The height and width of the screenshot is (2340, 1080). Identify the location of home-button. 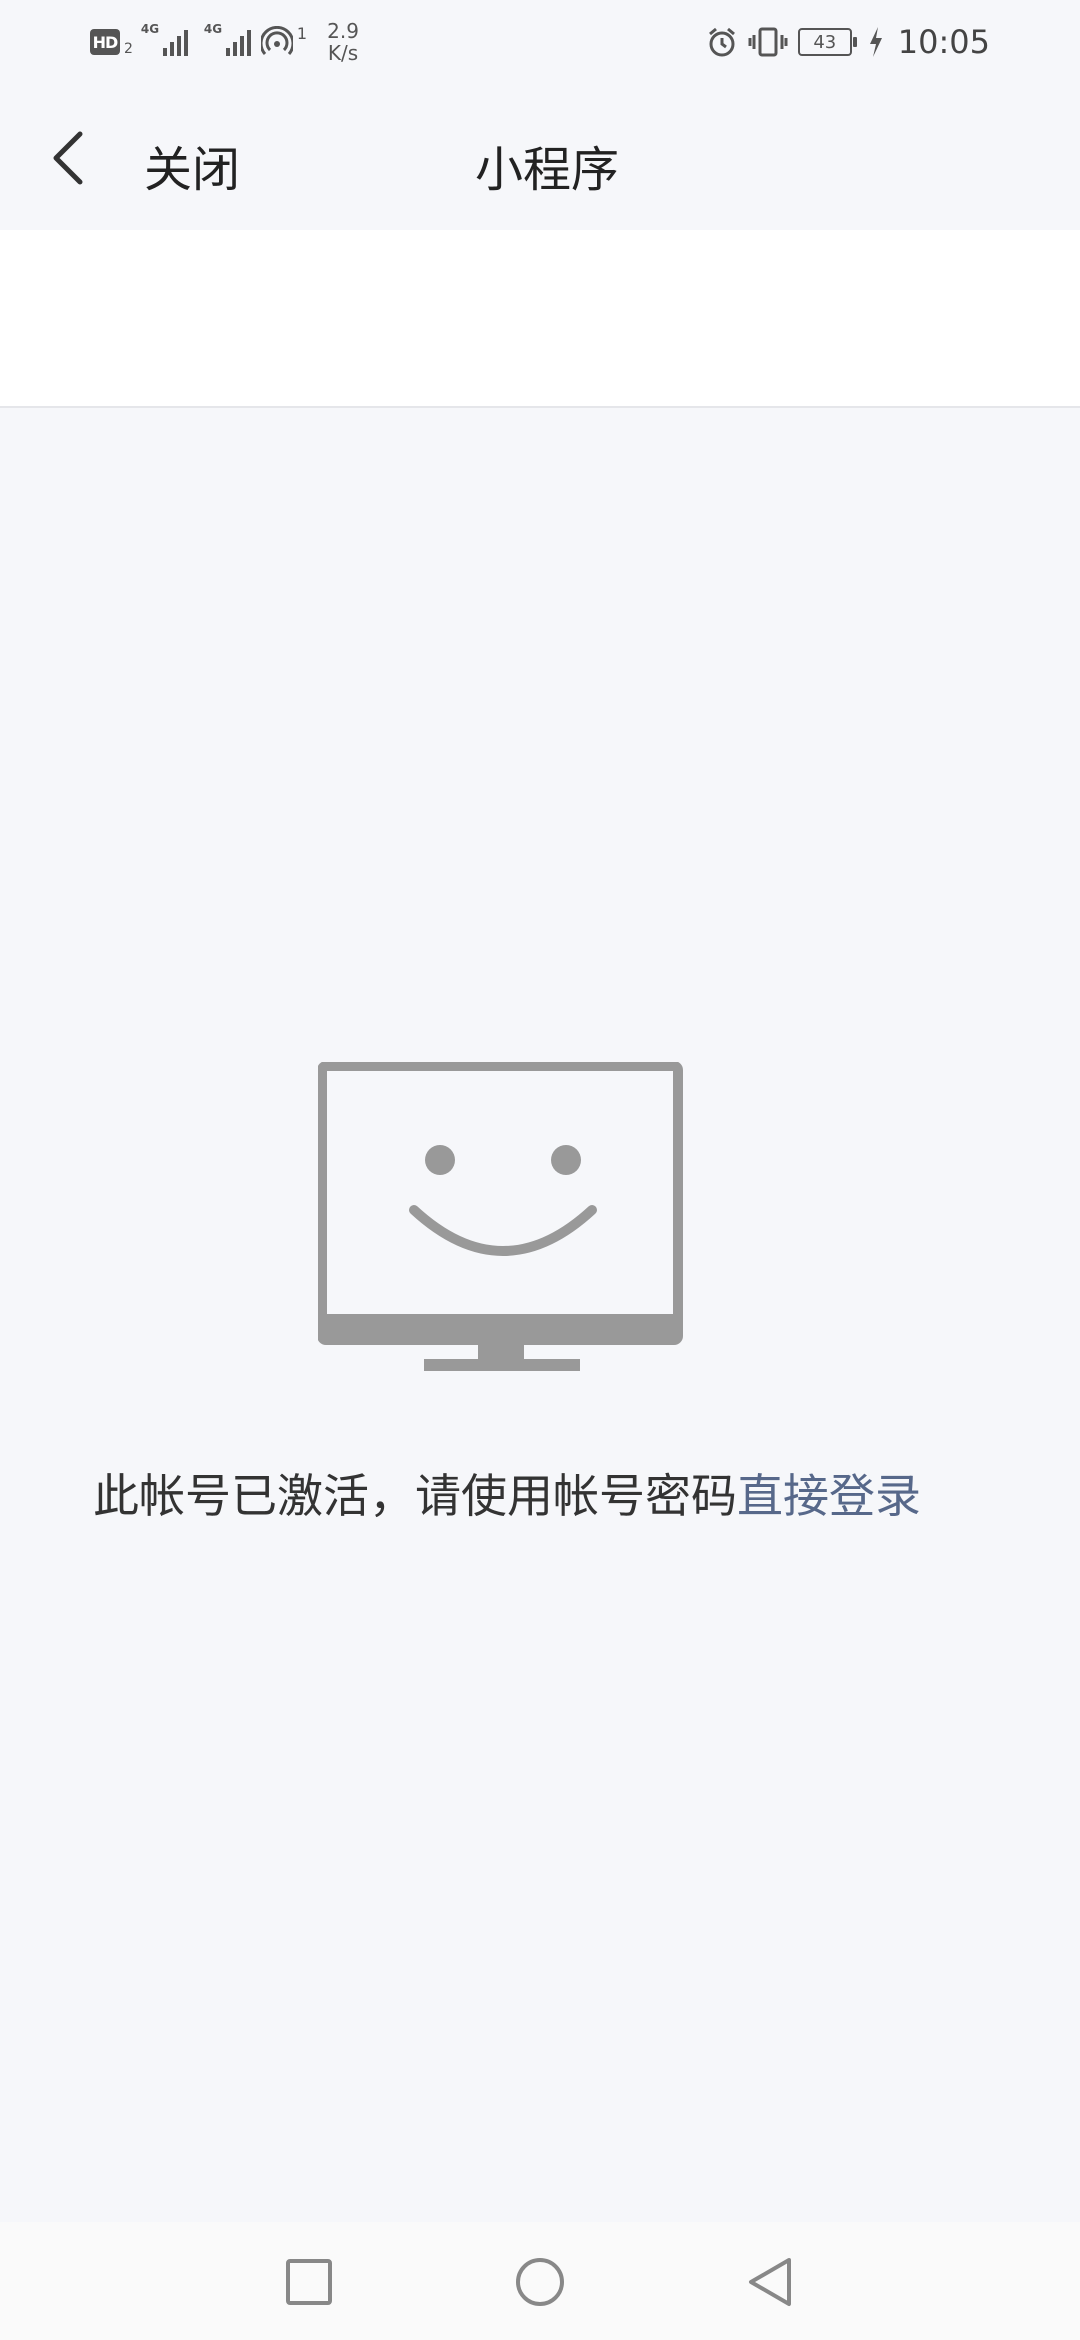
(540, 2282).